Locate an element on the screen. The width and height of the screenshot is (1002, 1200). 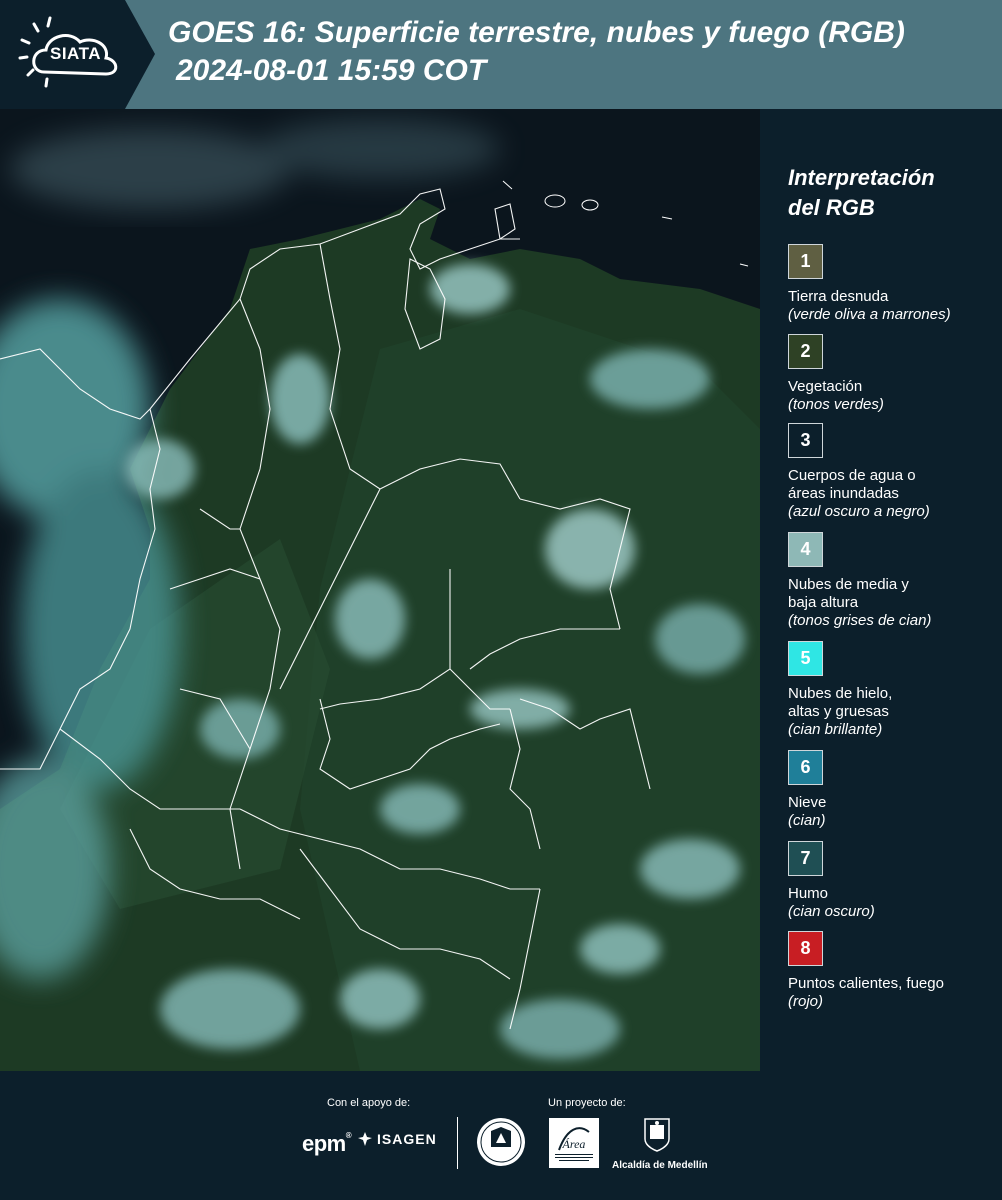
isagen-mark-icon is located at coordinates (365, 1139).